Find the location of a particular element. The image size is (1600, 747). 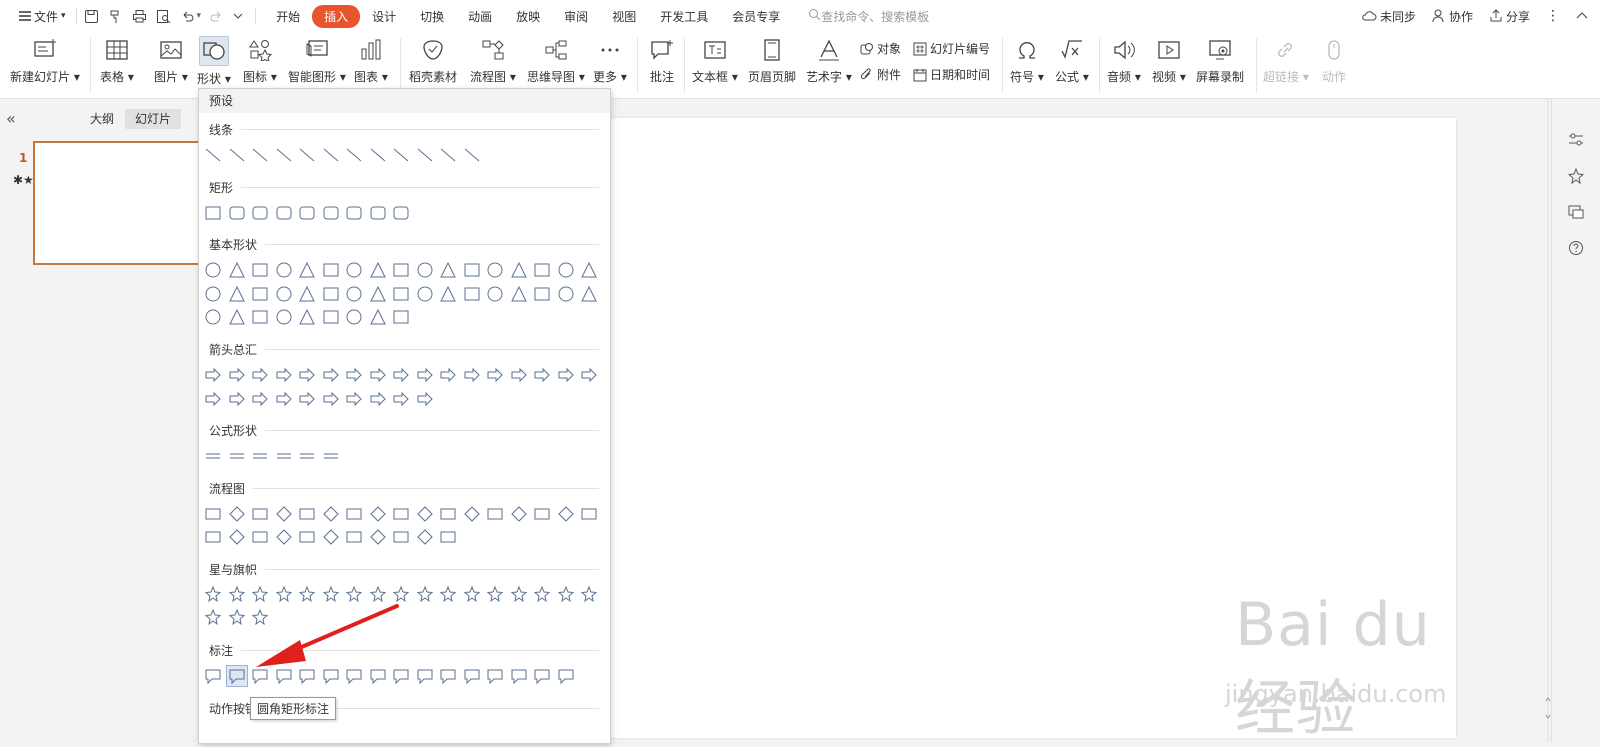

chart-button: 图表 ▾ is located at coordinates (371, 64).